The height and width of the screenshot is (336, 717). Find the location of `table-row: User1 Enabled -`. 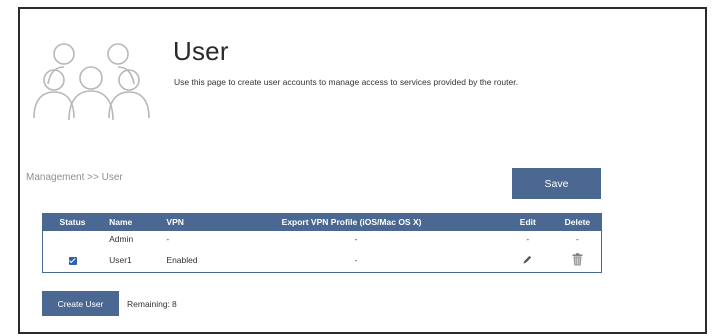

table-row: User1 Enabled - is located at coordinates (322, 260).